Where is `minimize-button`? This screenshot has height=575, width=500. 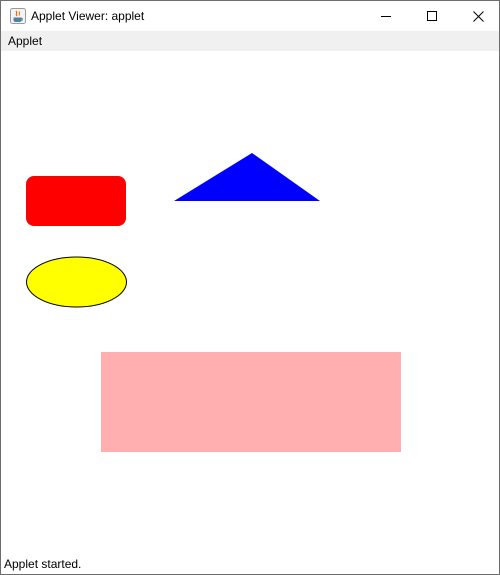
minimize-button is located at coordinates (386, 16).